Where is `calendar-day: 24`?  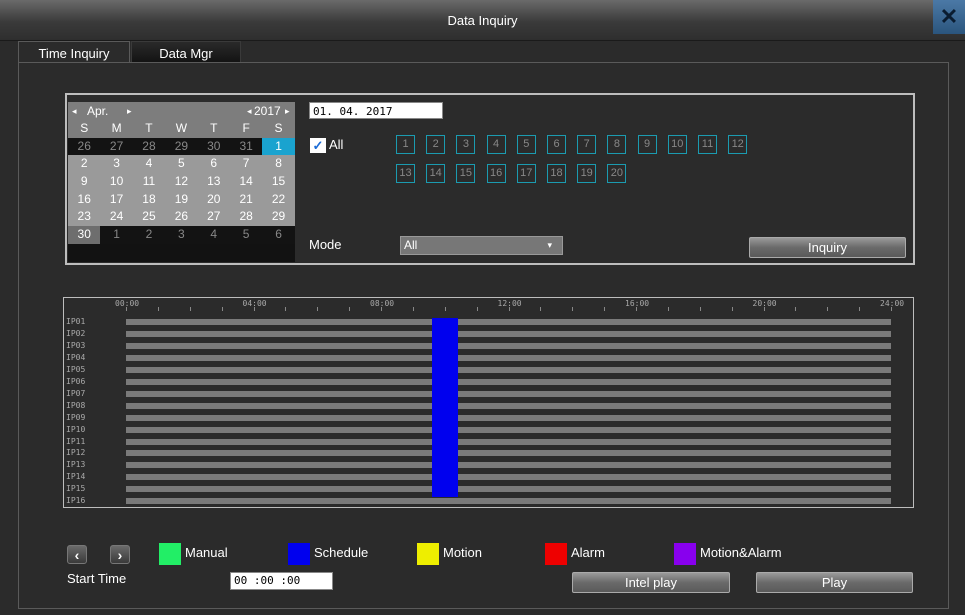 calendar-day: 24 is located at coordinates (116, 217).